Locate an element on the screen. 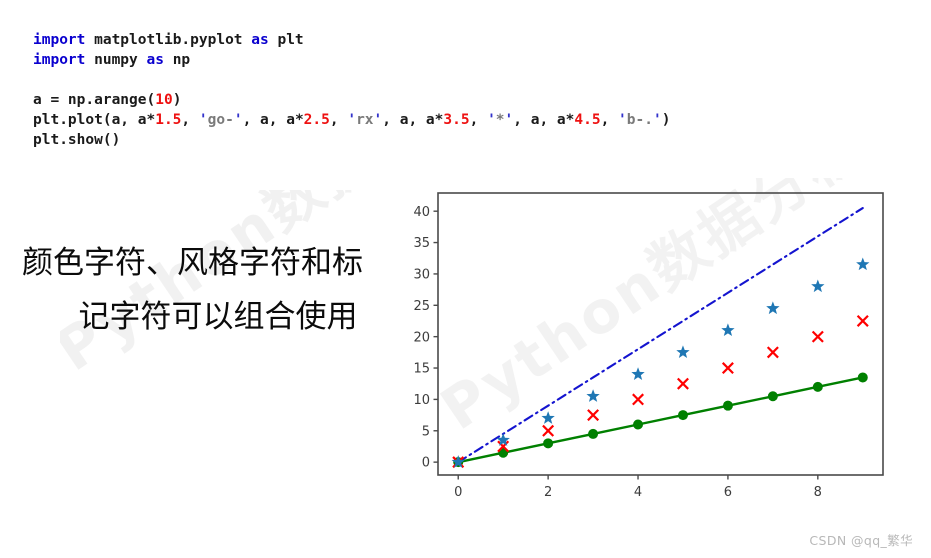  x-tick-label: 8 is located at coordinates (818, 492).